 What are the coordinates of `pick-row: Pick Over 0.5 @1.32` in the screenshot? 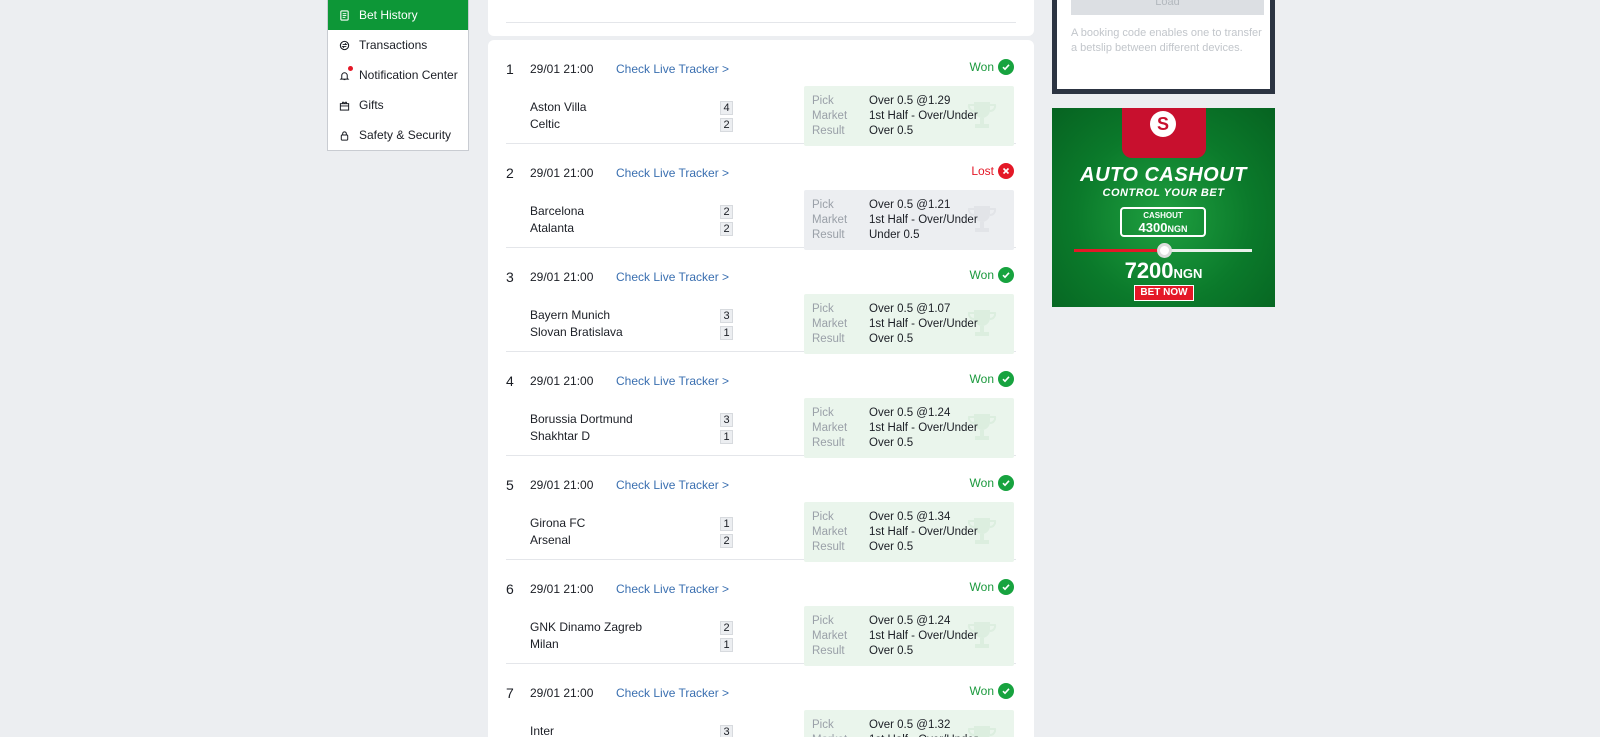 It's located at (909, 724).